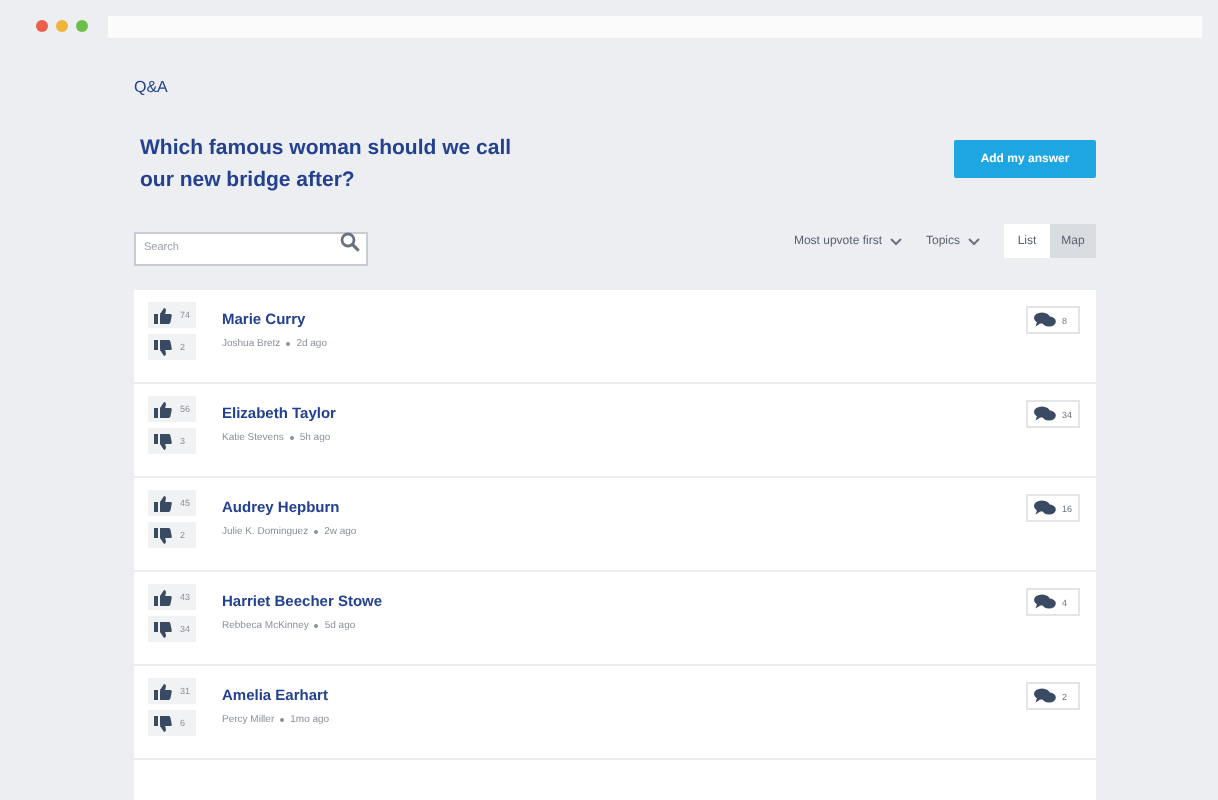  What do you see at coordinates (82, 26) in the screenshot?
I see `maximize-window-dot` at bounding box center [82, 26].